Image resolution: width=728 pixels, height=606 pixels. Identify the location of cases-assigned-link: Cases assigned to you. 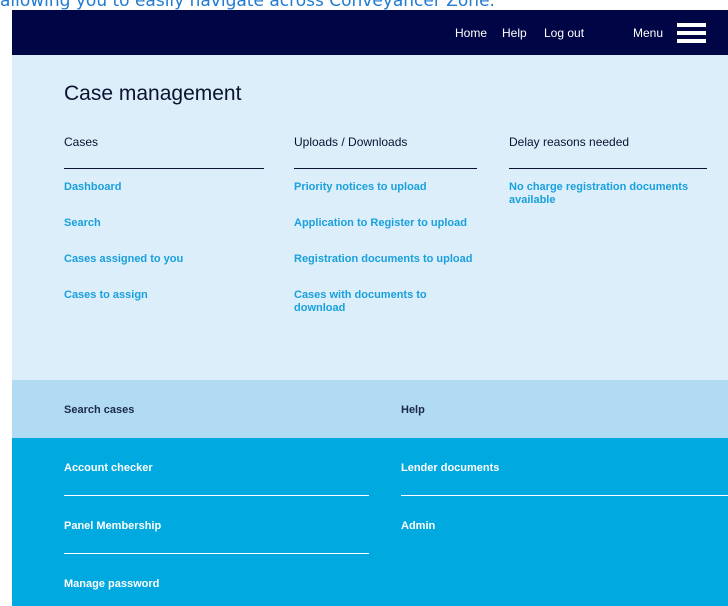
(164, 259).